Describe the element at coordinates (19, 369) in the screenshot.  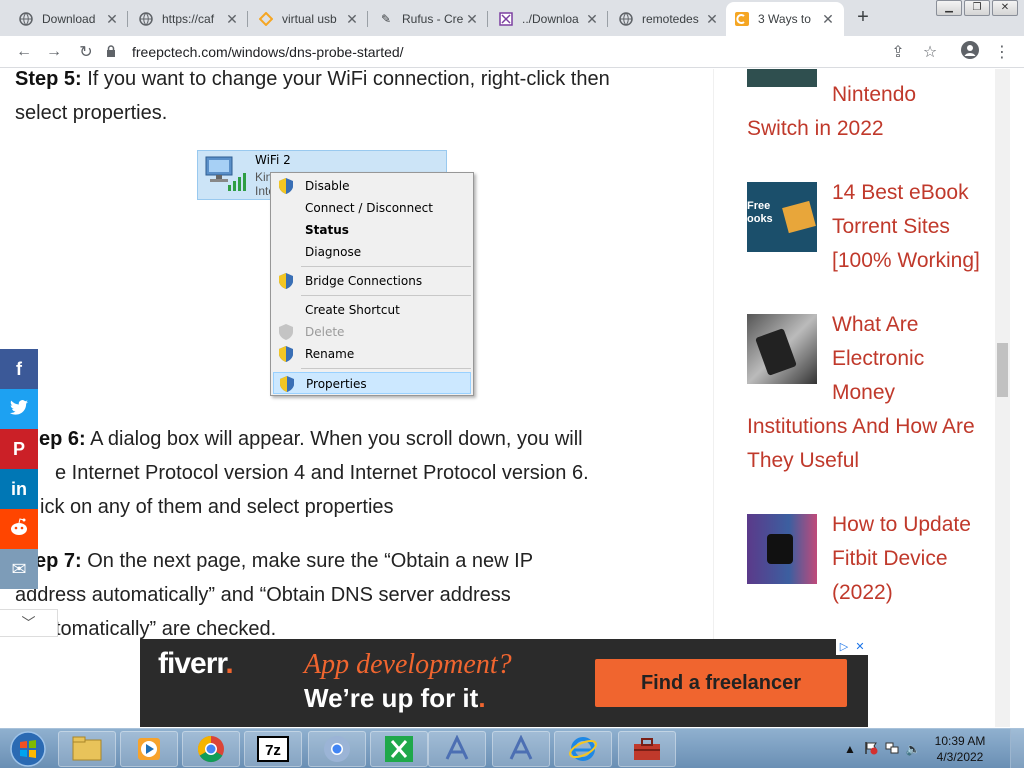
I see `facebook-share-button: f` at that location.